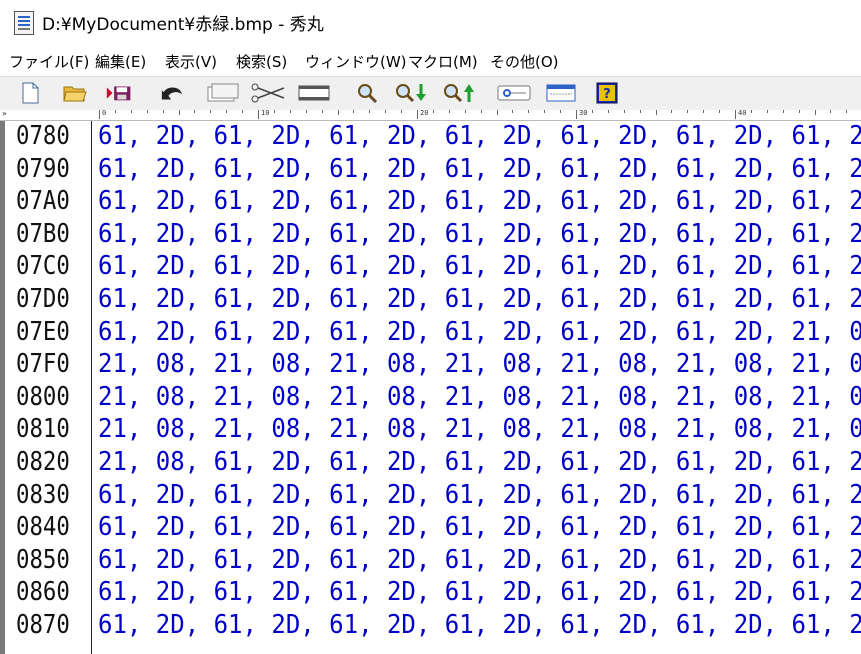 The height and width of the screenshot is (654, 861). I want to click on help-icon: ?, so click(607, 93).